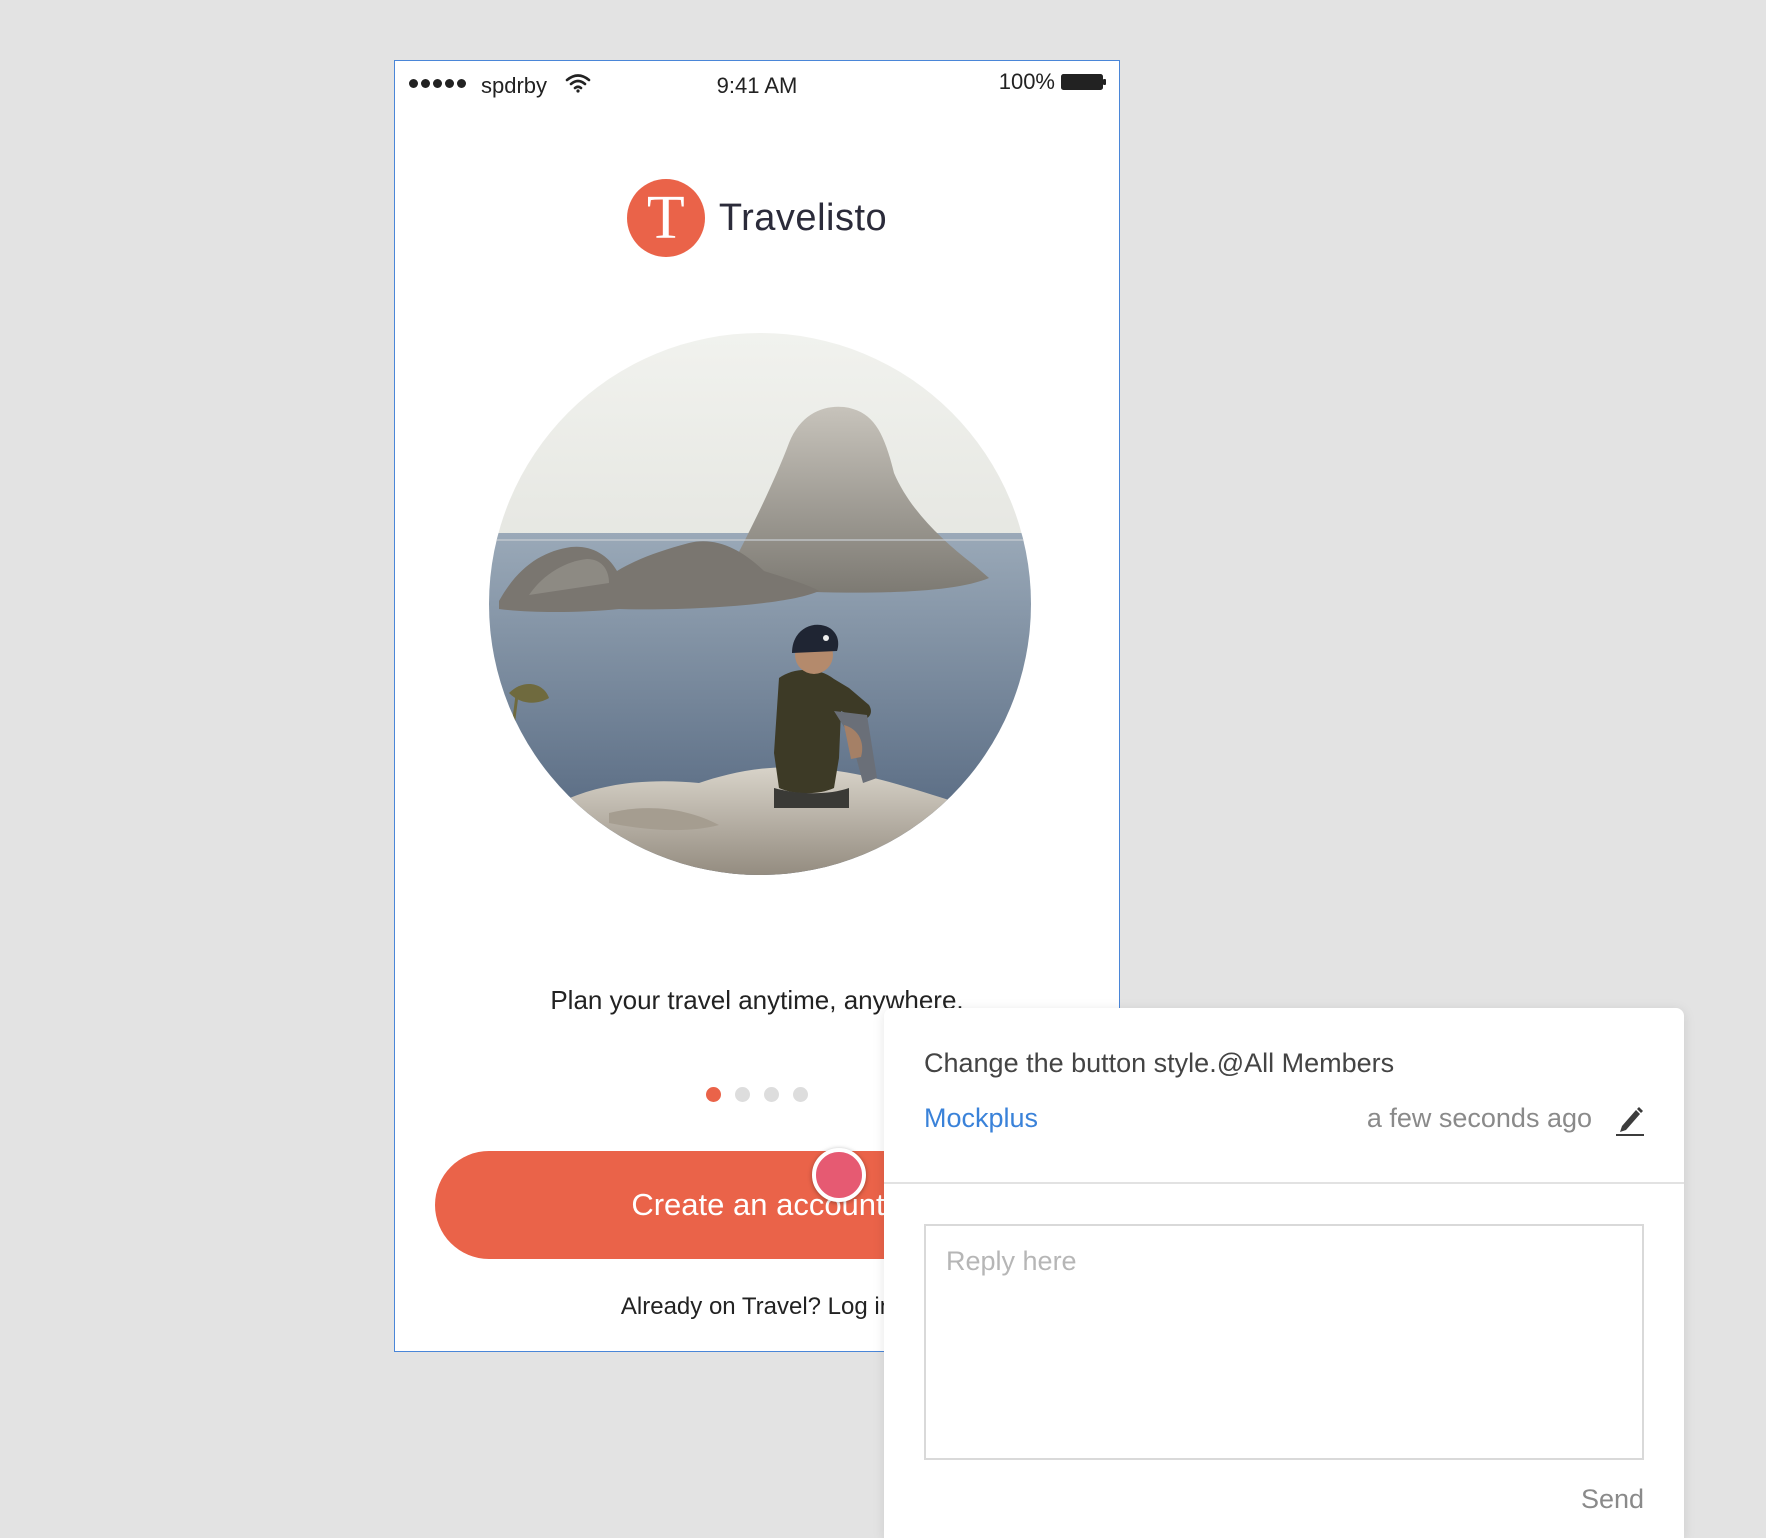 The image size is (1766, 1538). What do you see at coordinates (1630, 1119) in the screenshot?
I see `edit-icon` at bounding box center [1630, 1119].